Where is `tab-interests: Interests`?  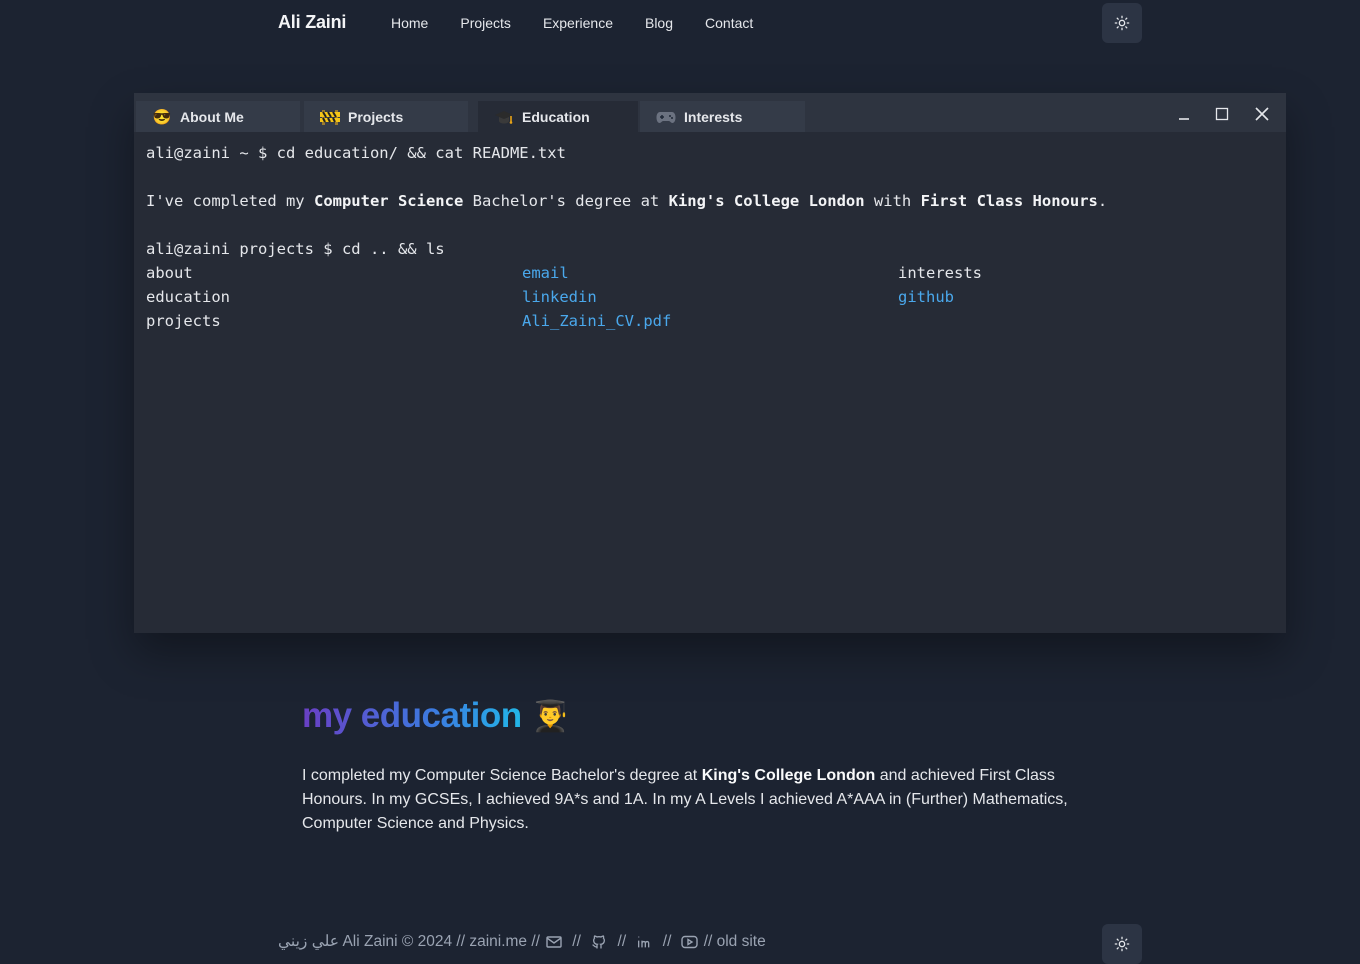
tab-interests: Interests is located at coordinates (722, 116).